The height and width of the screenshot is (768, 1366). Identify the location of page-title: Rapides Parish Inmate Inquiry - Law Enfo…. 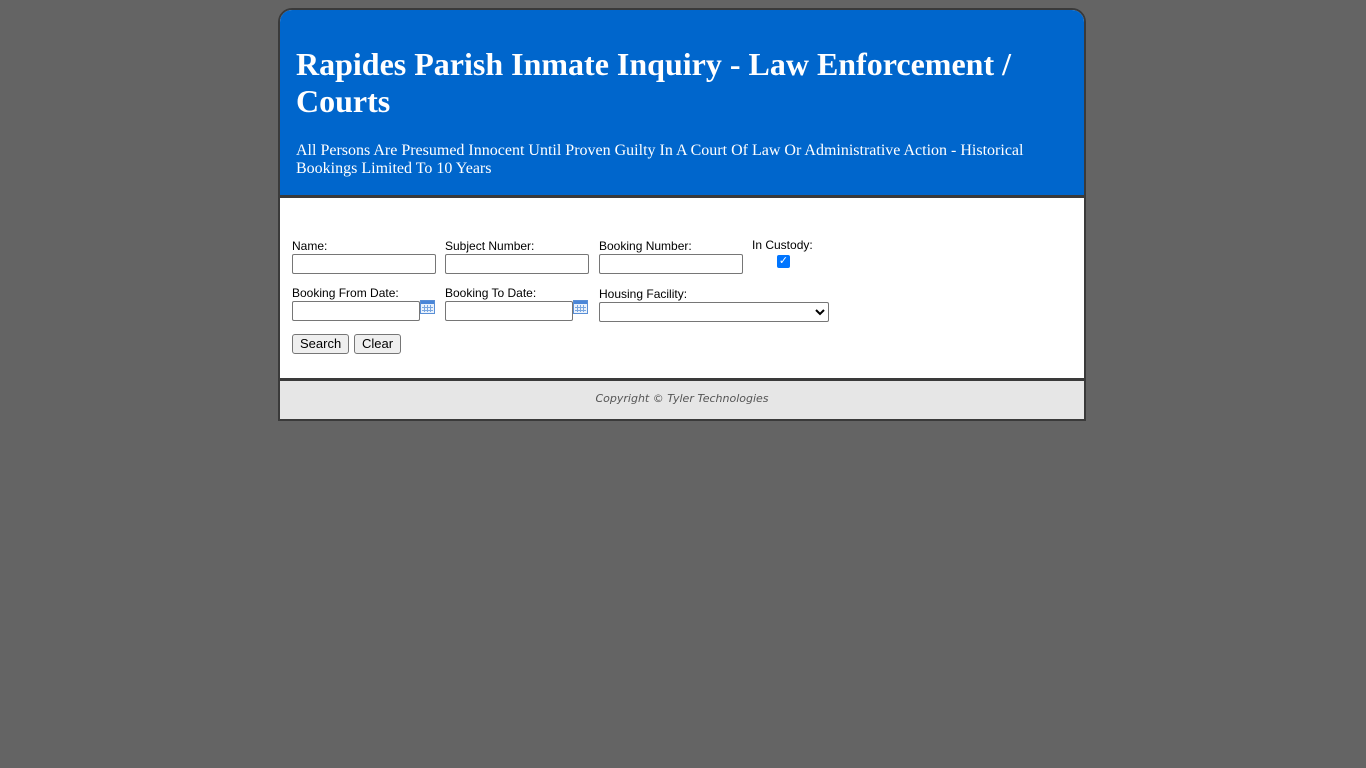
(653, 82).